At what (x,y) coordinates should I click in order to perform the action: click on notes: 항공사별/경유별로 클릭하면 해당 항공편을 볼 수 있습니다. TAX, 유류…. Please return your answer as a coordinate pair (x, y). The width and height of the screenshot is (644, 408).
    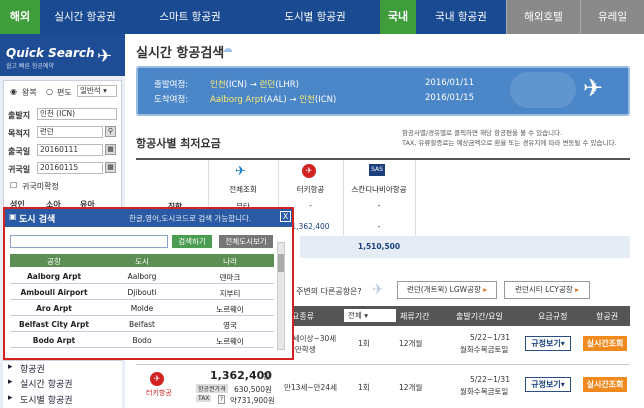
    Looking at the image, I should click on (509, 138).